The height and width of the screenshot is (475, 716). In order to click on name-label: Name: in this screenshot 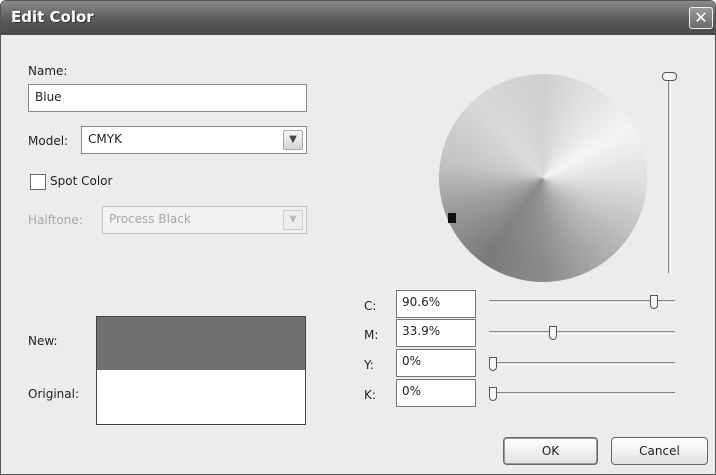, I will do `click(48, 71)`.